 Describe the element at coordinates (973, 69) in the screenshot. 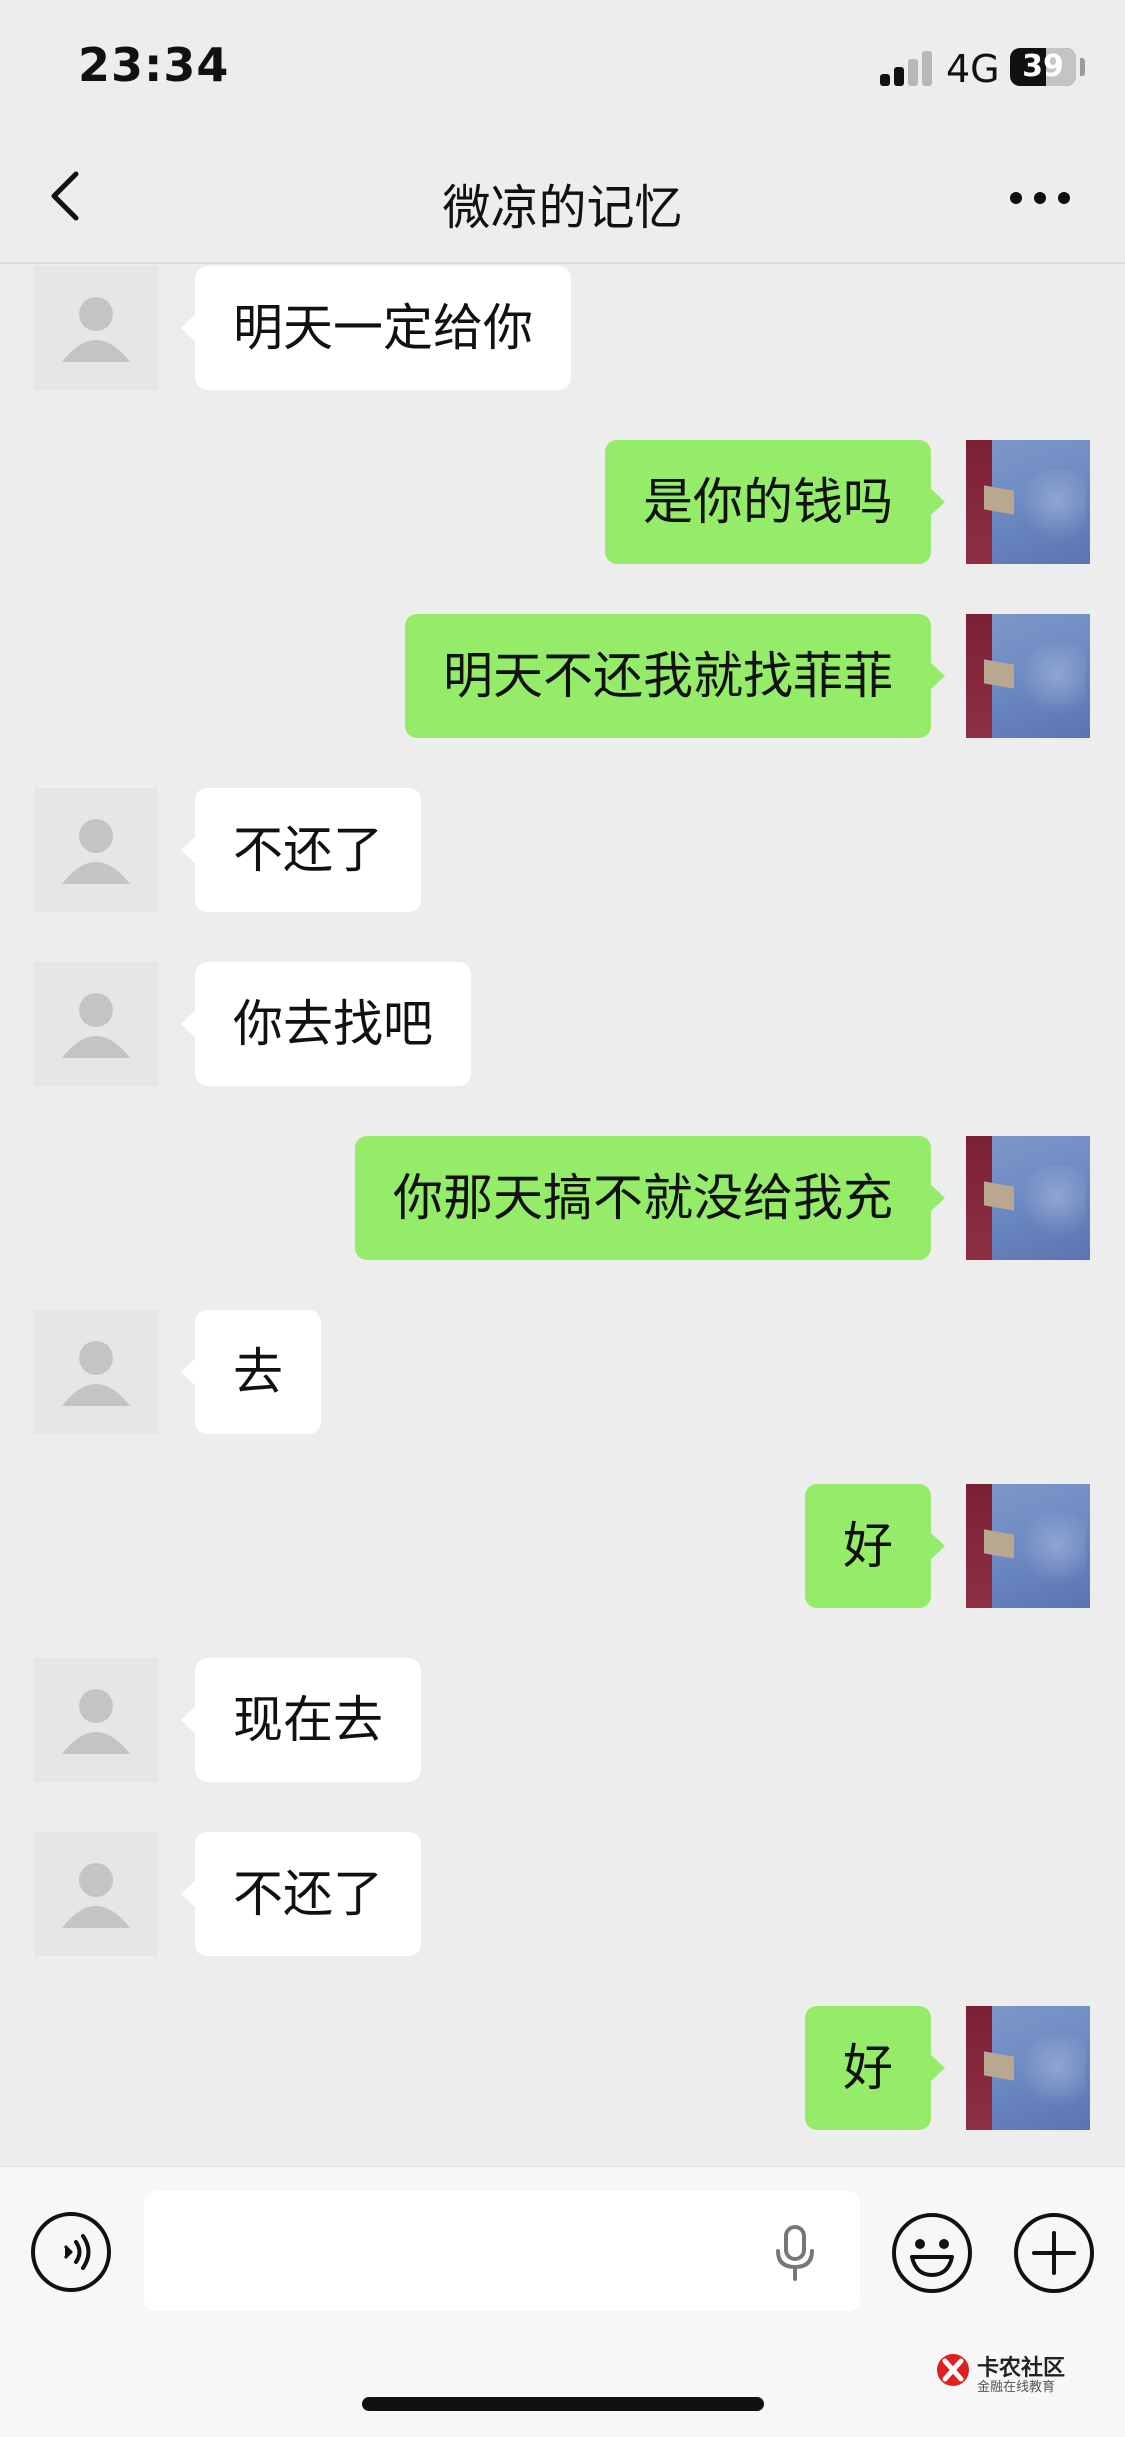

I see `network-type: 4G` at that location.